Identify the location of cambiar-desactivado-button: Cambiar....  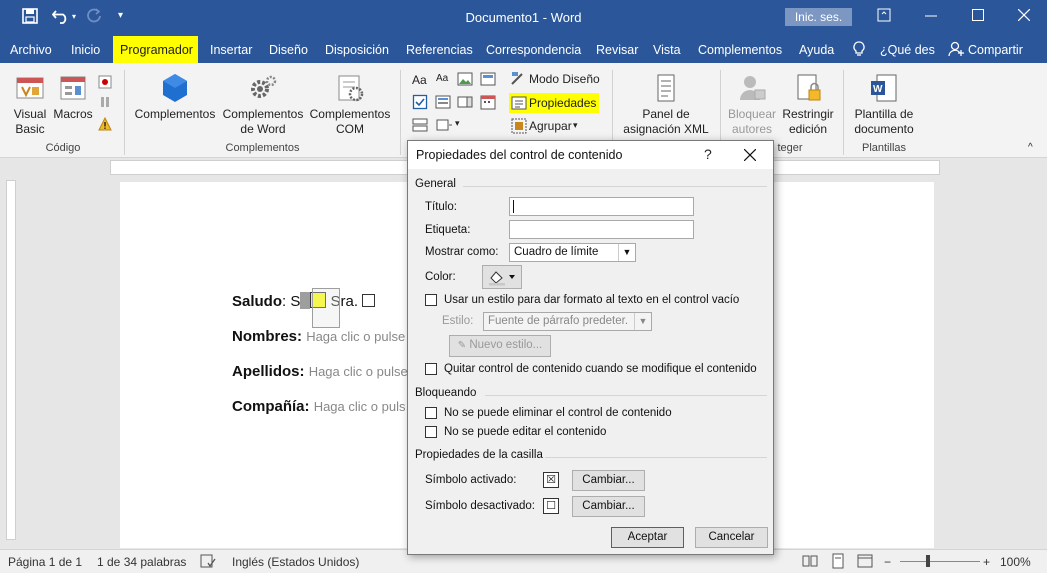
(608, 506).